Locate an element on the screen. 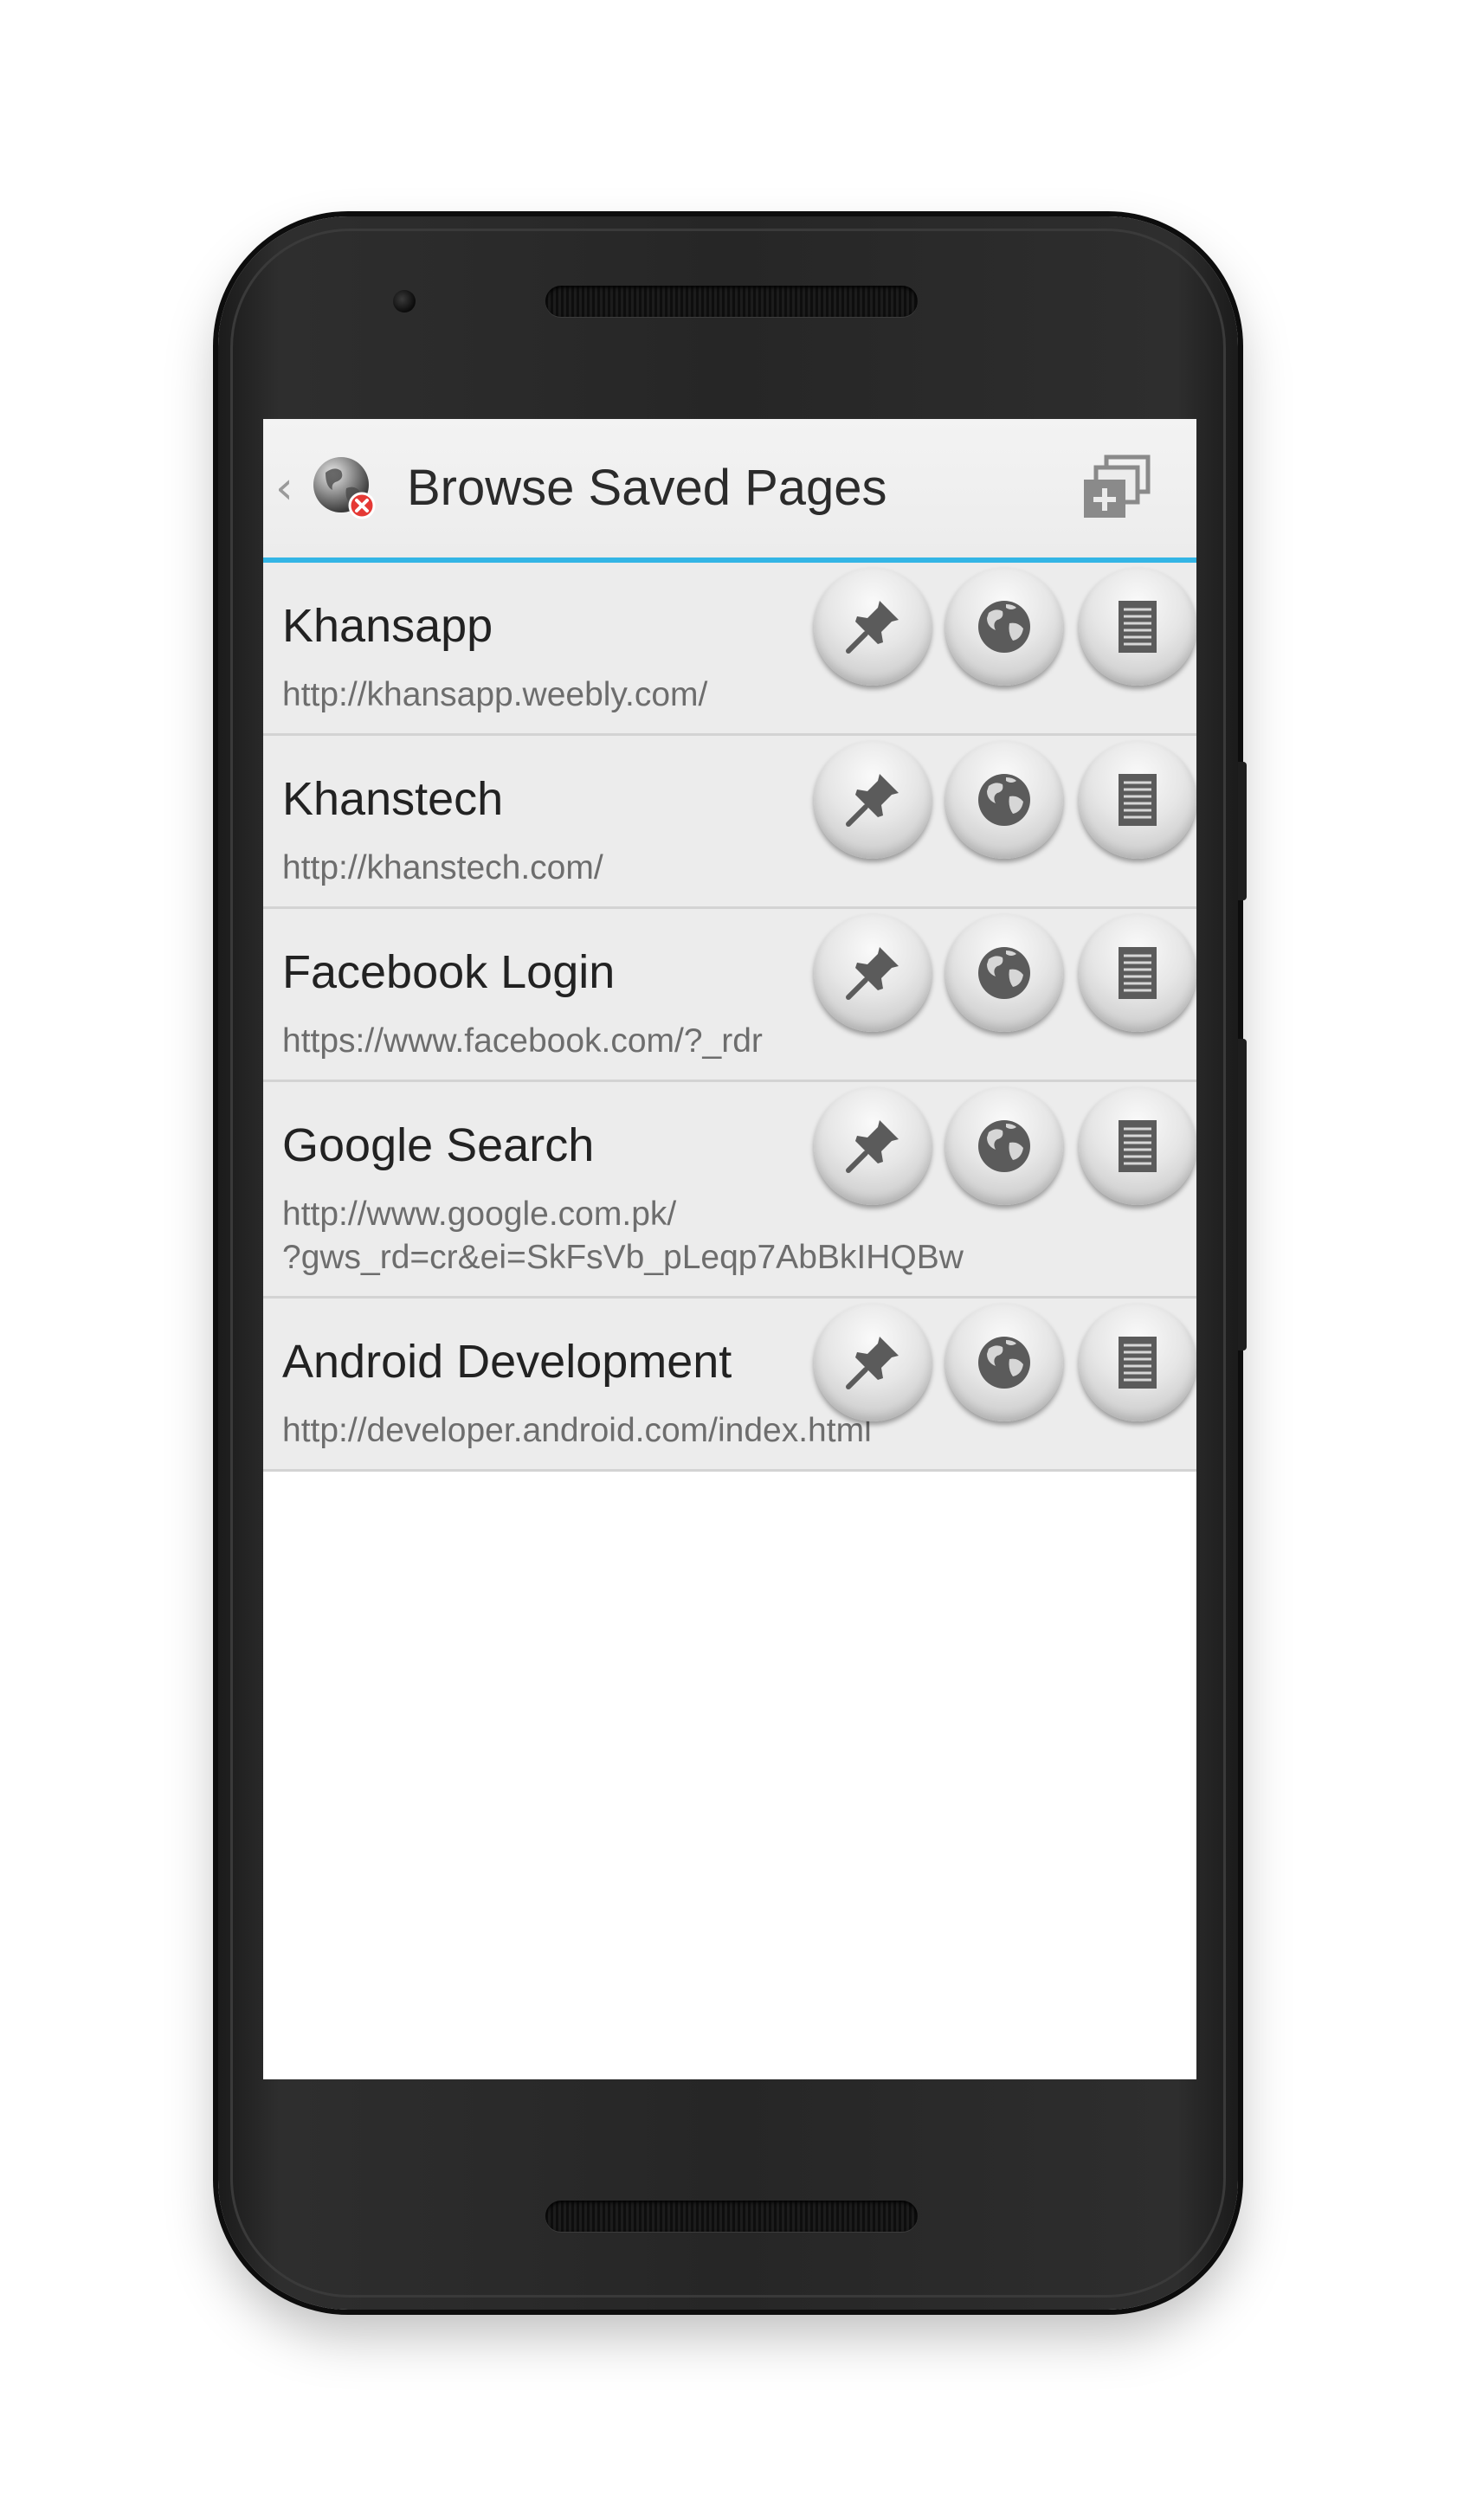 This screenshot has height=2520, width=1470. action-bar: ‹ Browse Saved Pages is located at coordinates (730, 488).